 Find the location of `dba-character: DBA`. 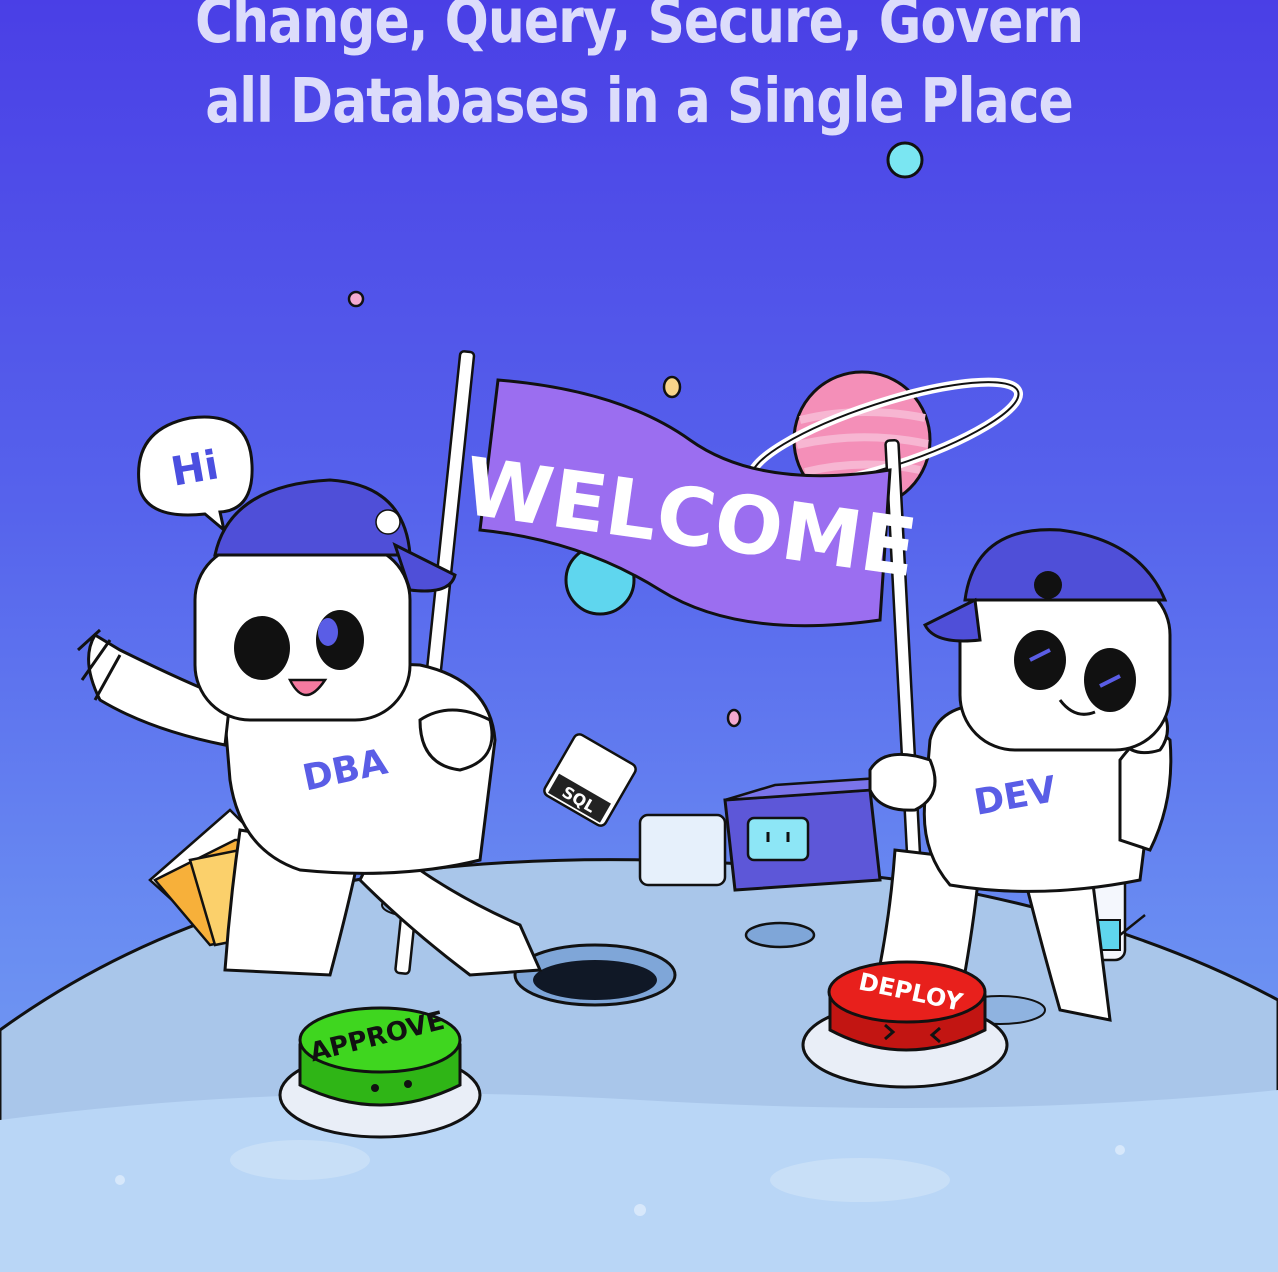

dba-character: DBA is located at coordinates (309, 727).